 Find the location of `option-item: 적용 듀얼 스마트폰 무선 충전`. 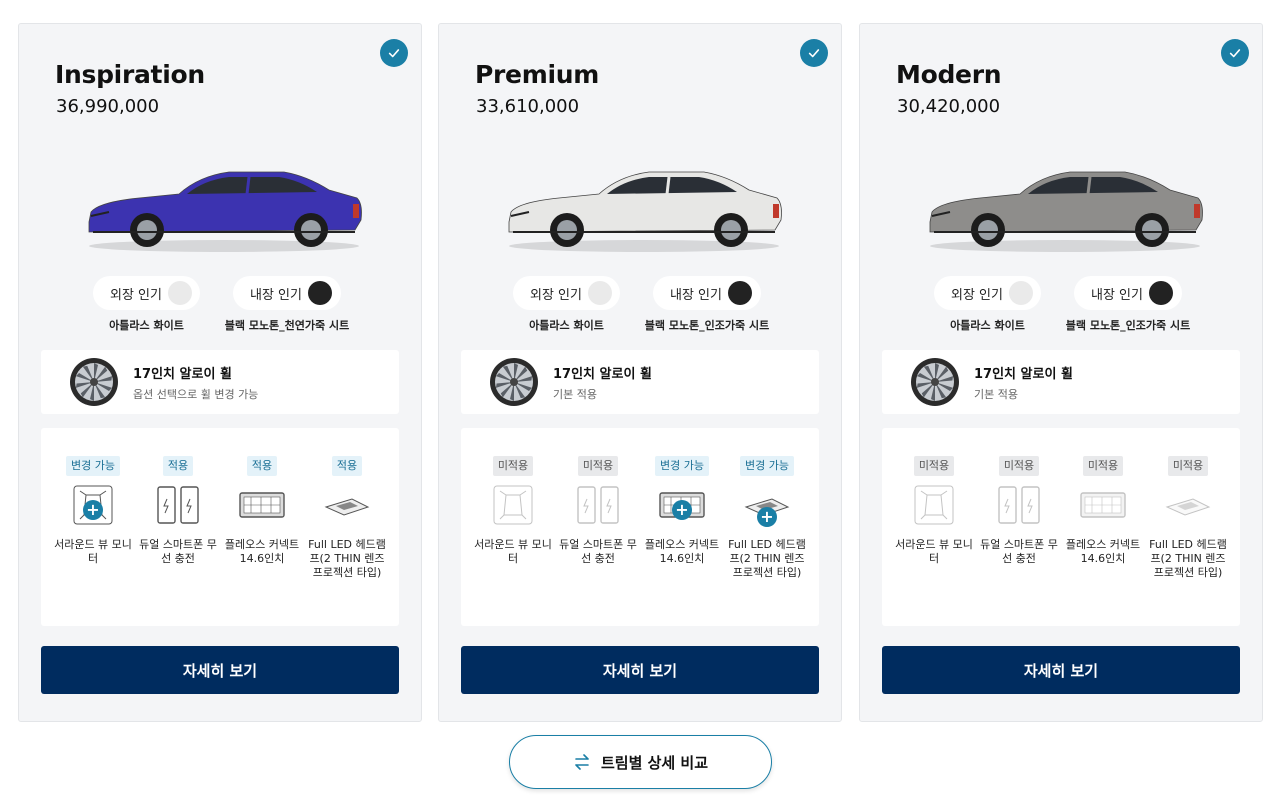

option-item: 적용 듀얼 스마트폰 무선 충전 is located at coordinates (178, 510).